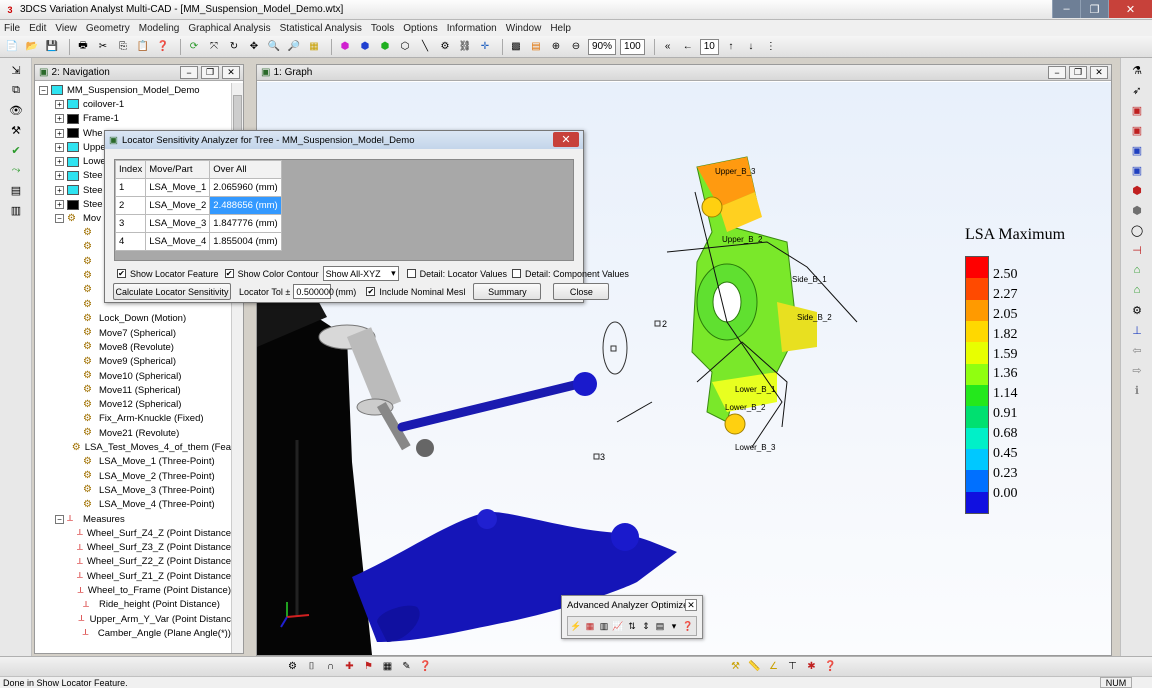 This screenshot has width=1152, height=688. What do you see at coordinates (292, 666) in the screenshot?
I see `gen-tool-icon: ⚙` at bounding box center [292, 666].